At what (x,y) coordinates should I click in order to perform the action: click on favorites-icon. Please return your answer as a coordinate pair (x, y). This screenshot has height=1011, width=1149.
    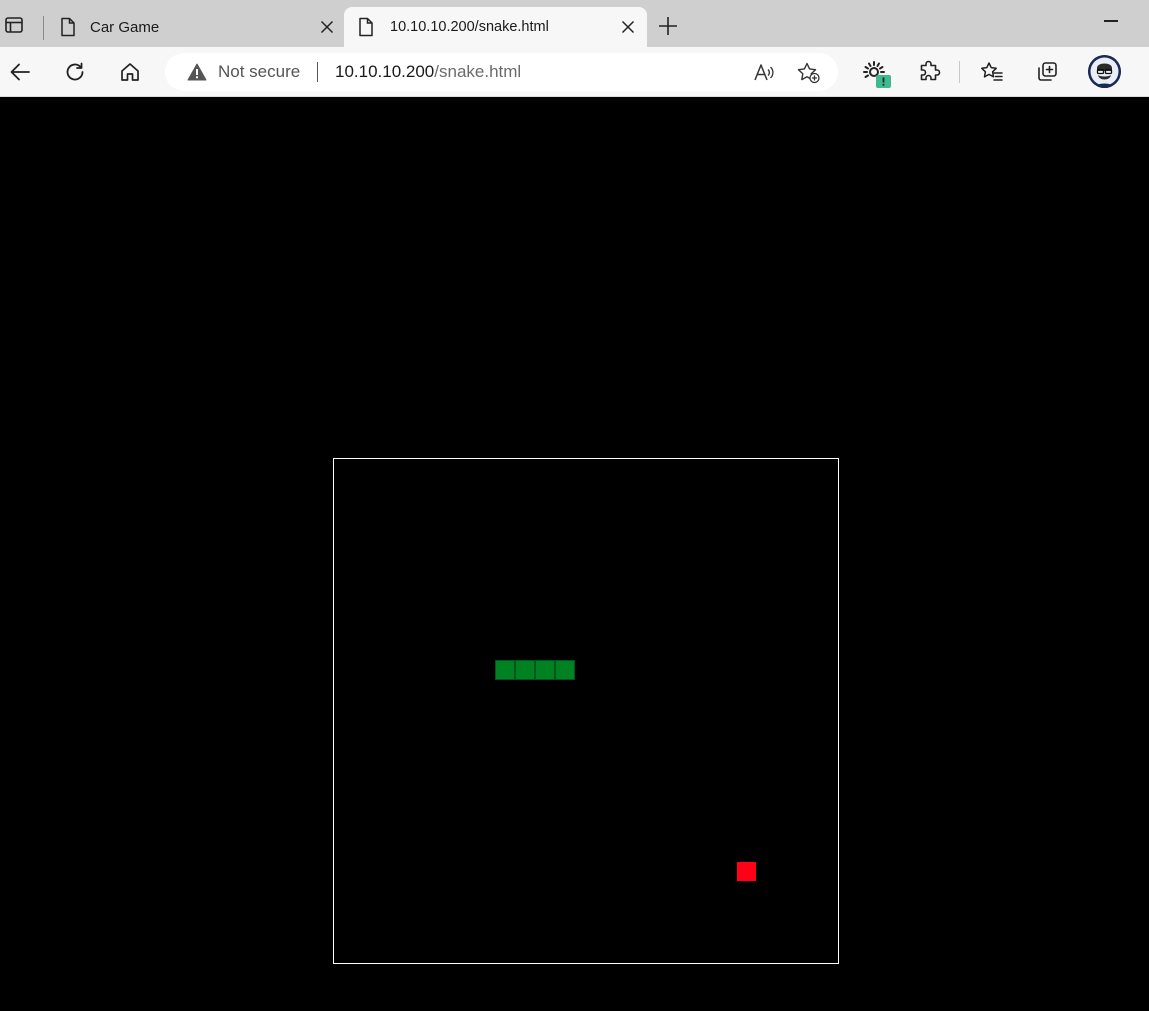
    Looking at the image, I should click on (992, 72).